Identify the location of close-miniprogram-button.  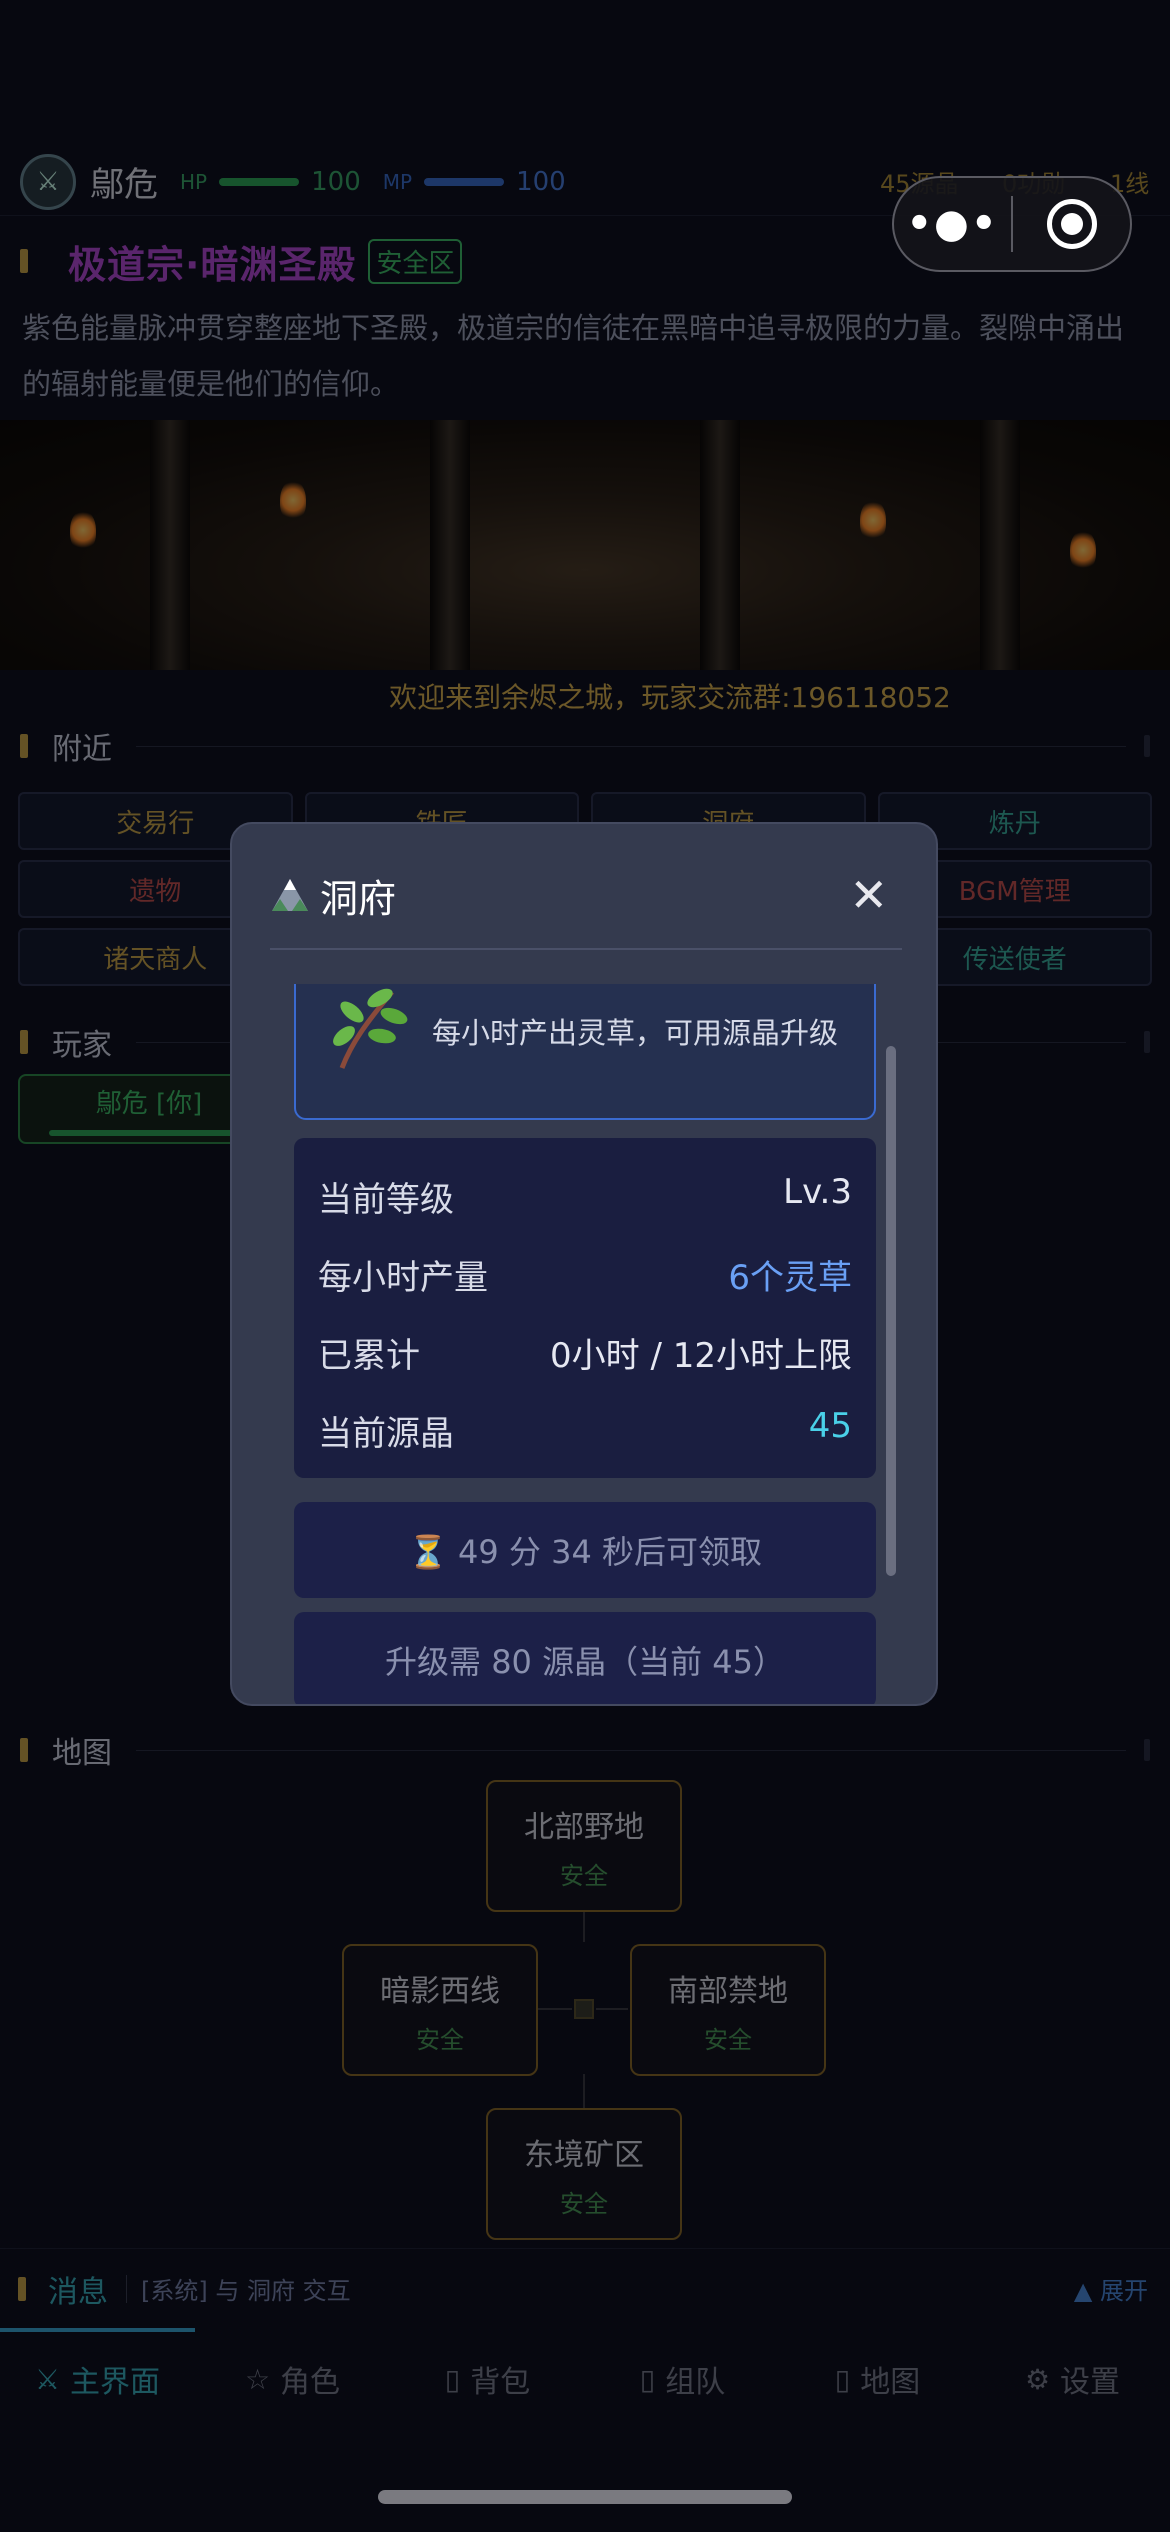
(1071, 224).